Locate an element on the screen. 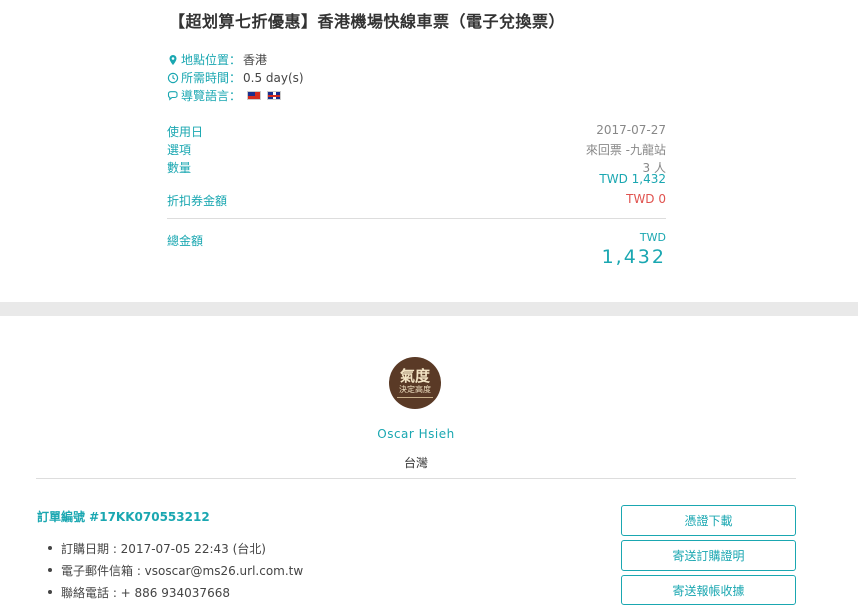  avatar: 氣度 決定高度 is located at coordinates (415, 383).